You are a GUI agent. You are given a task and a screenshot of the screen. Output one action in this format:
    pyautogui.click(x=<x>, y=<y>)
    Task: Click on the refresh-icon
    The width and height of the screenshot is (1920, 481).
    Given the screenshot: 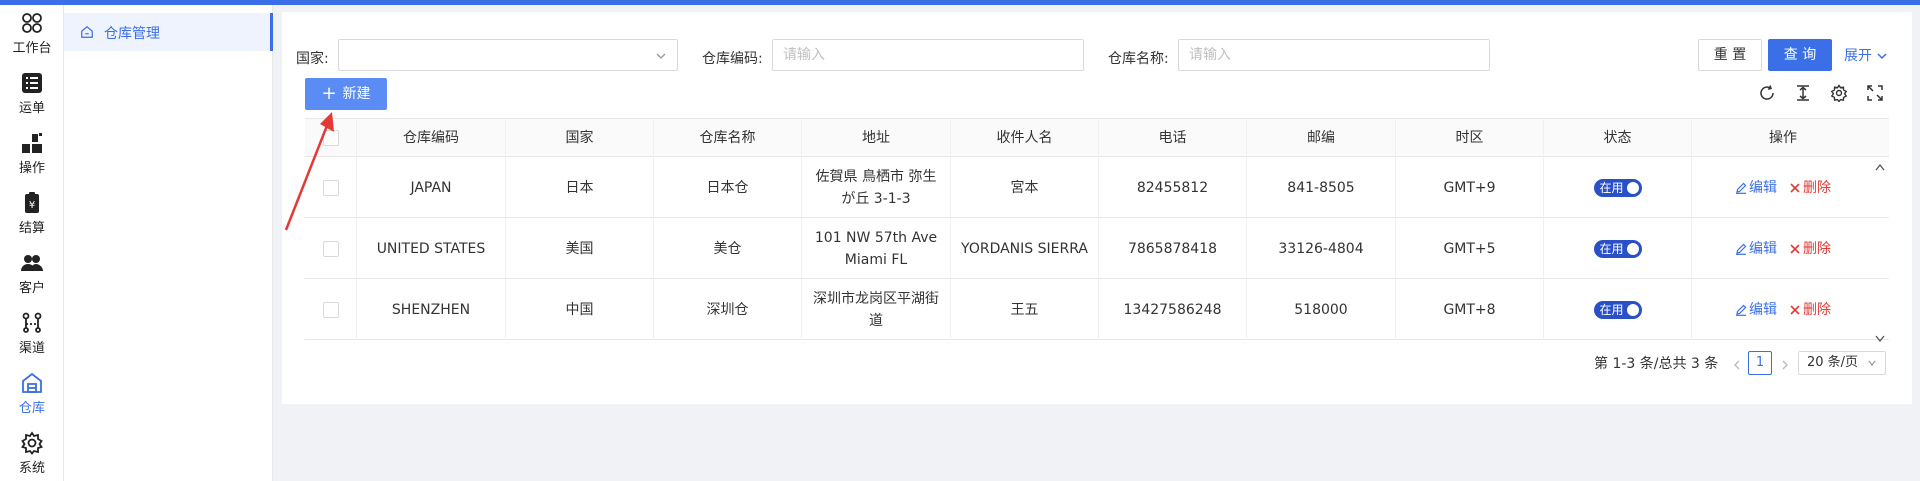 What is the action you would take?
    pyautogui.click(x=1767, y=93)
    